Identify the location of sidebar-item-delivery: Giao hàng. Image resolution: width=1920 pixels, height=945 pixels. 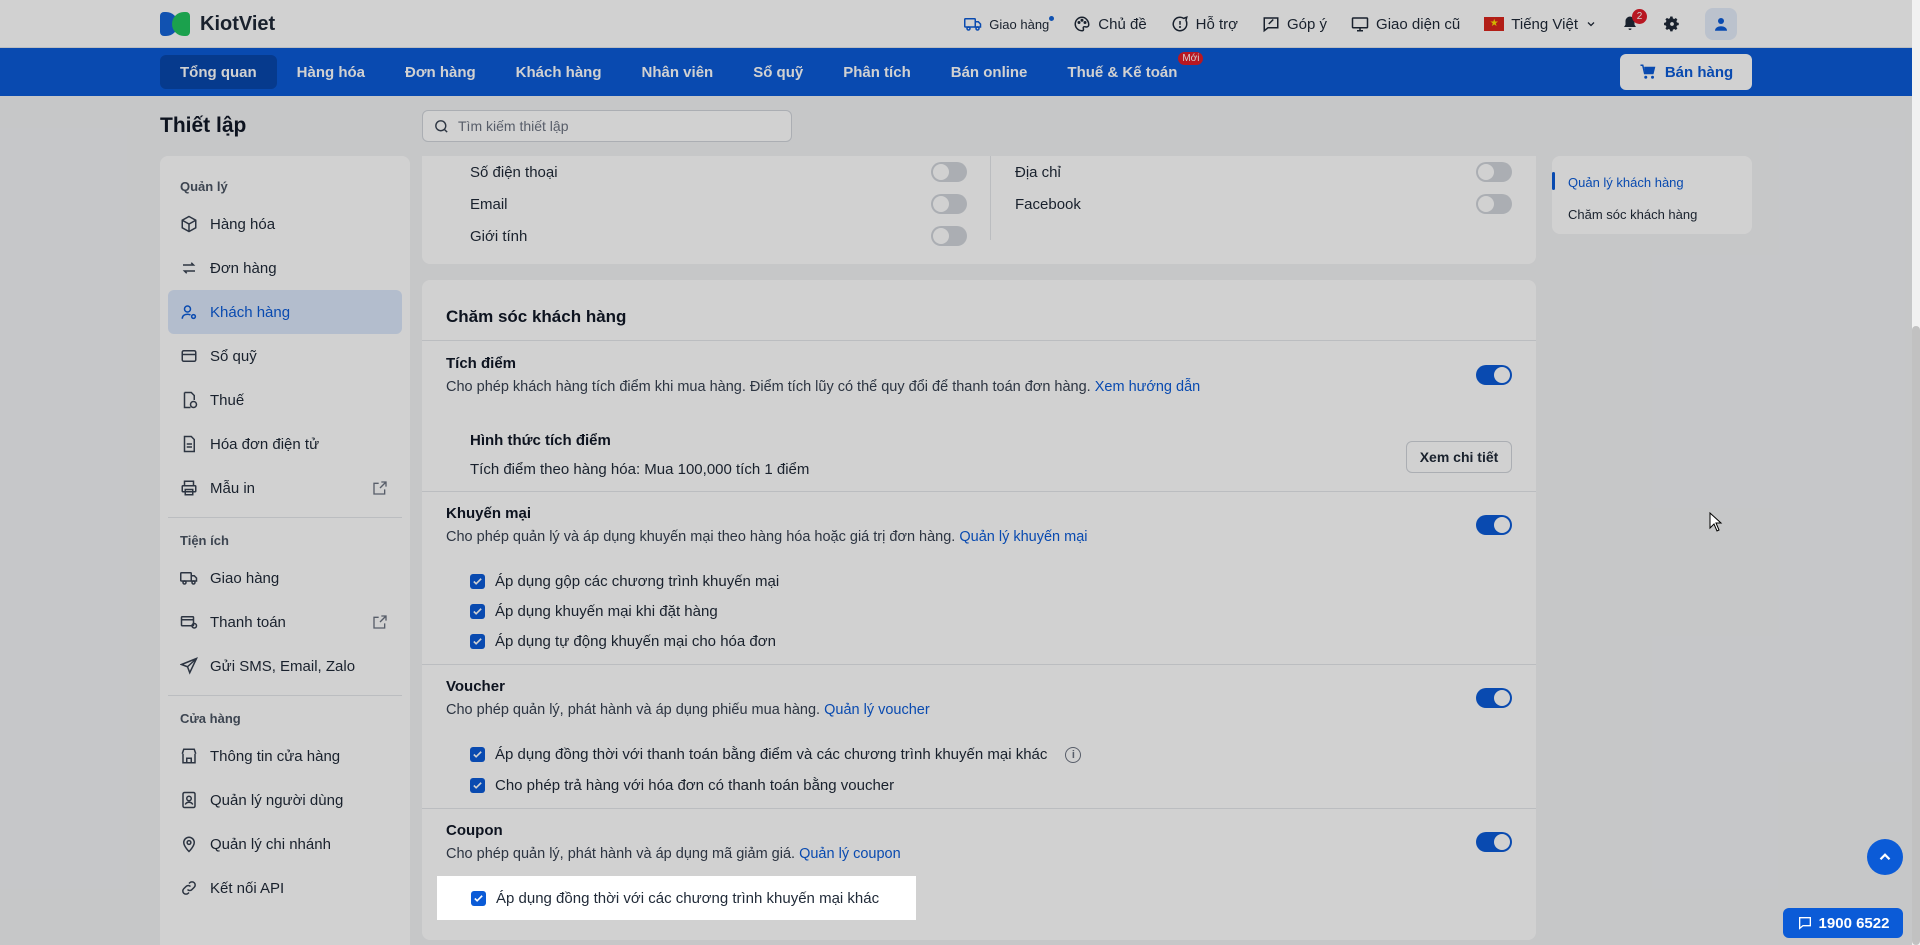
(285, 578).